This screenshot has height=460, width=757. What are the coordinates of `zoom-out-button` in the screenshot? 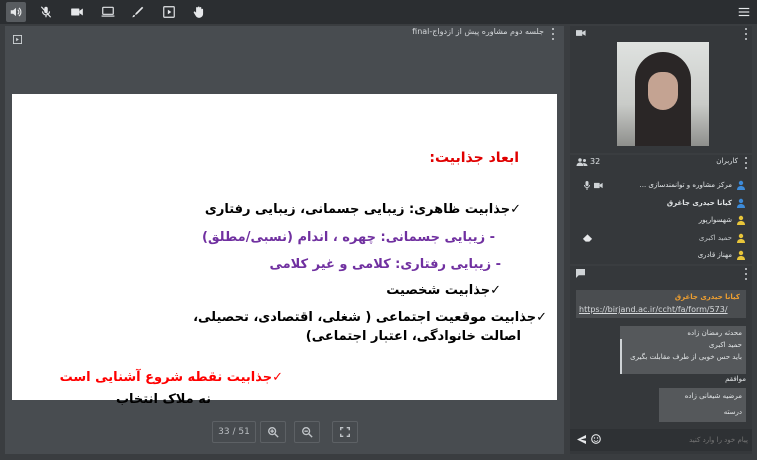 It's located at (307, 432).